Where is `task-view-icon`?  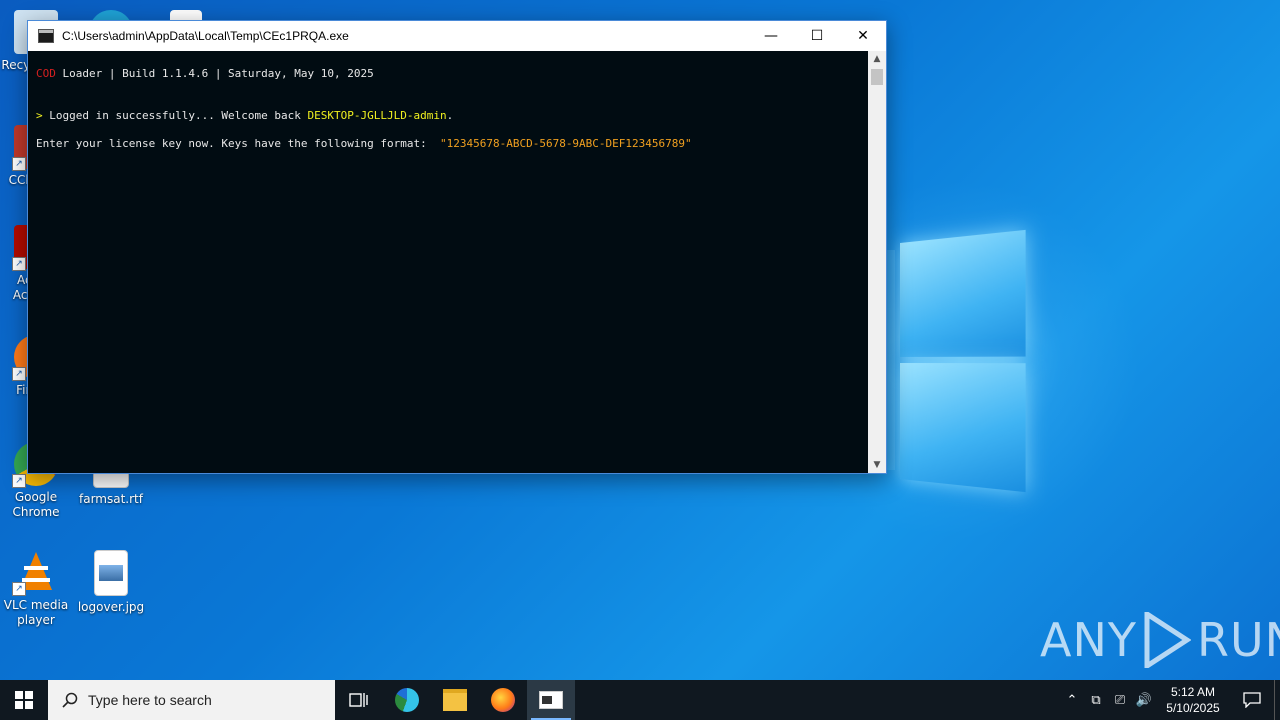 task-view-icon is located at coordinates (358, 700).